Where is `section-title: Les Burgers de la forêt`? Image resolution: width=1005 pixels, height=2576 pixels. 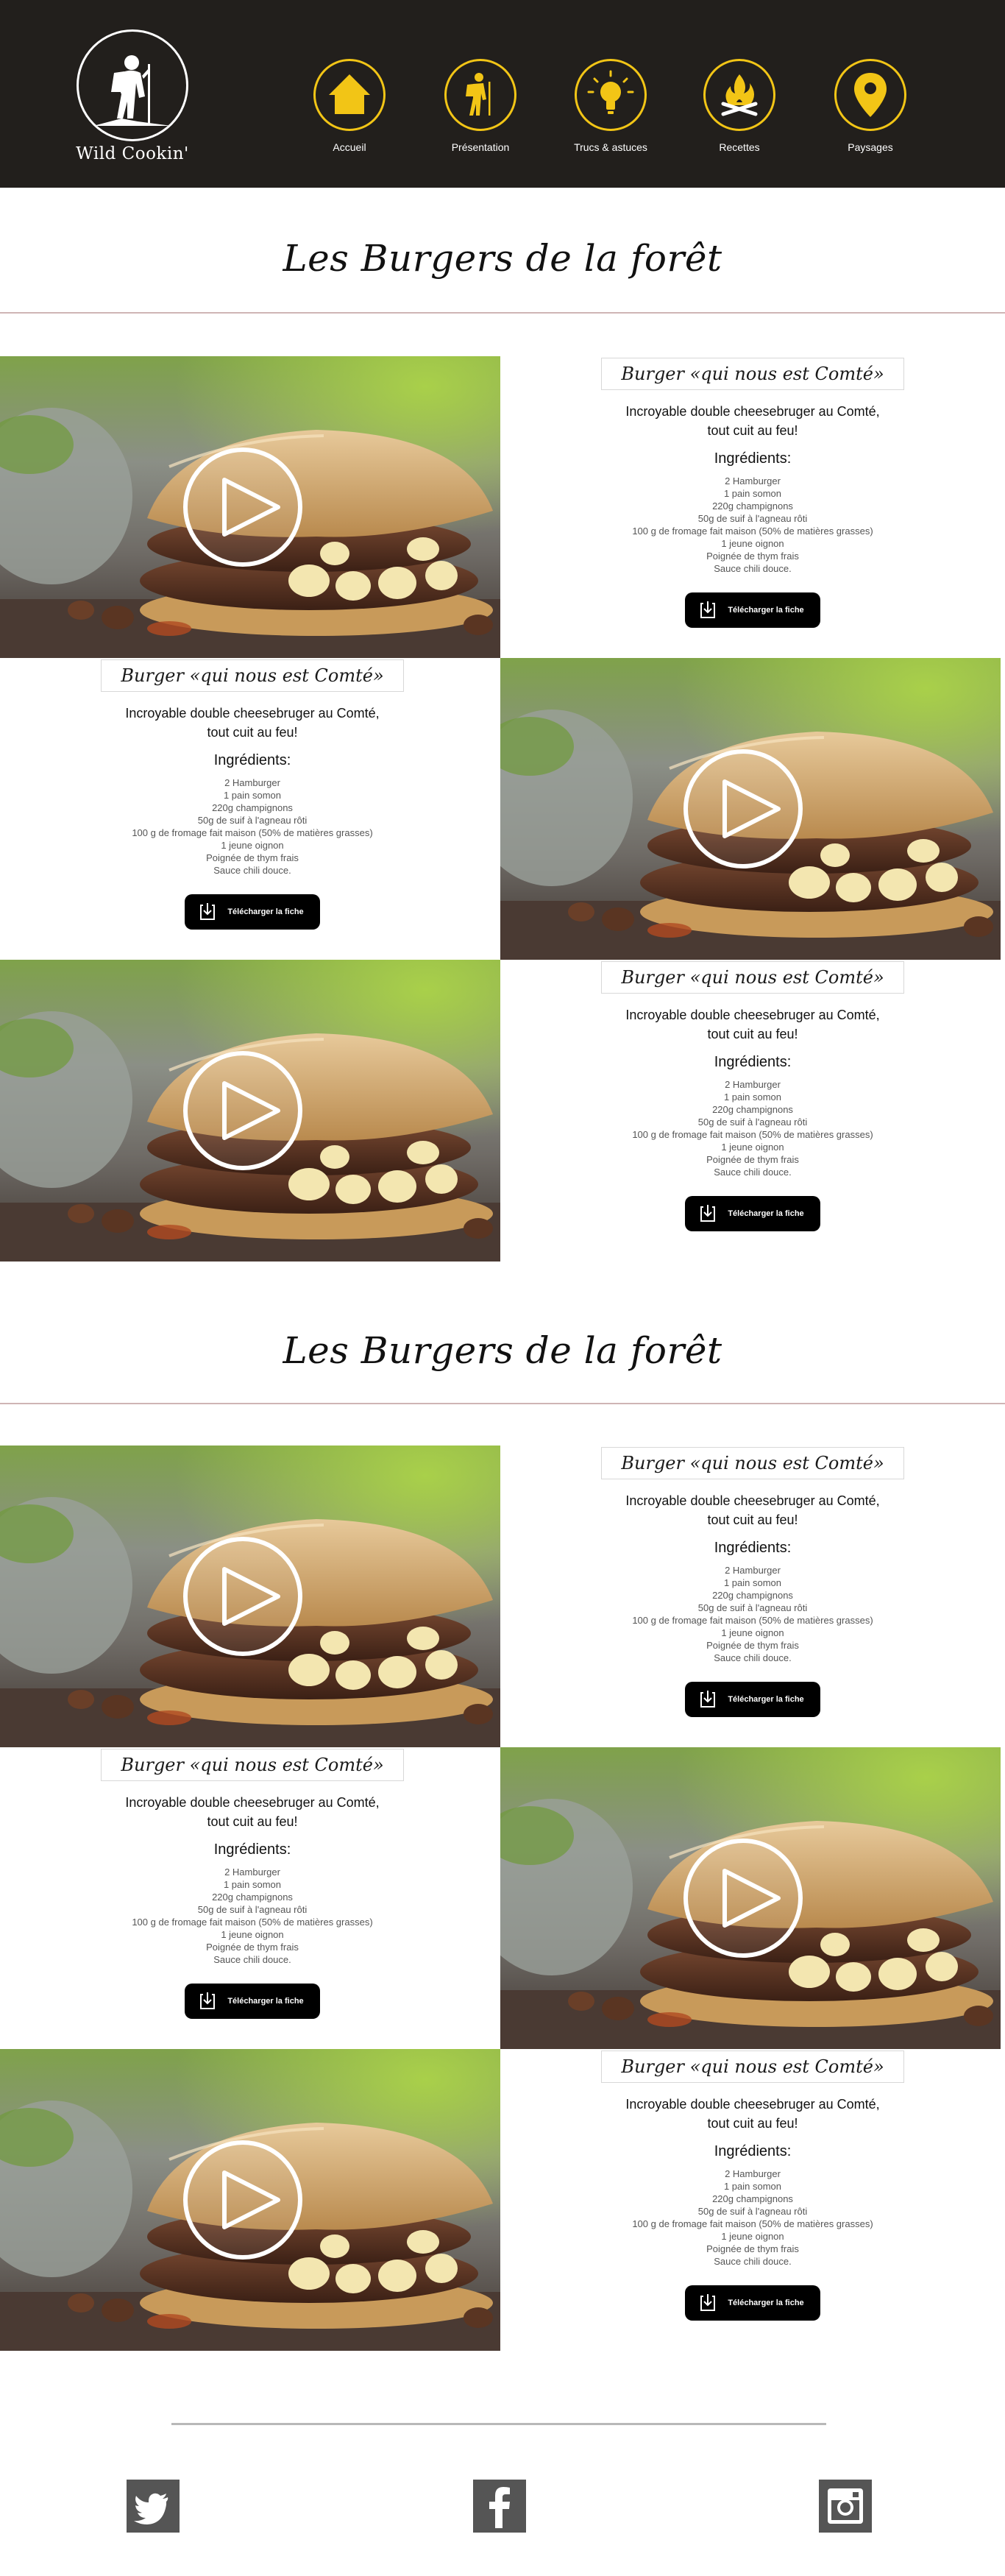 section-title: Les Burgers de la forêt is located at coordinates (502, 258).